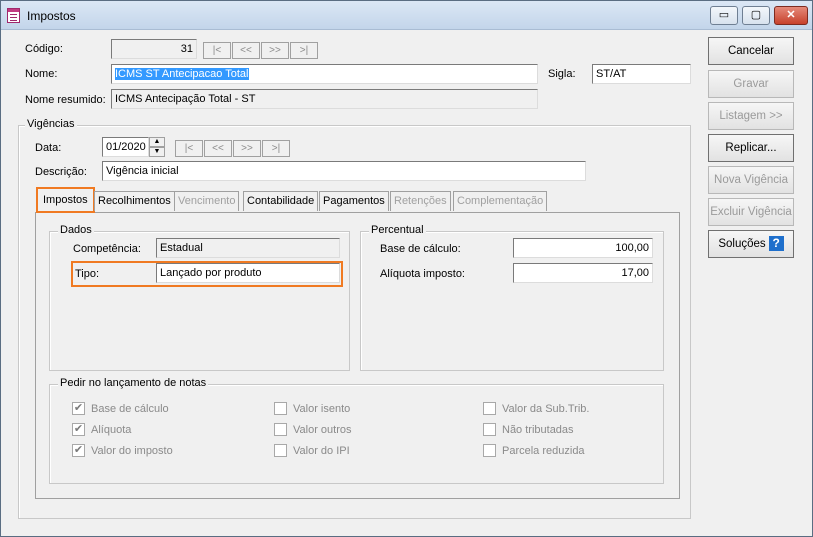 This screenshot has height=537, width=813. I want to click on vig-nav-first-button: |<, so click(189, 148).